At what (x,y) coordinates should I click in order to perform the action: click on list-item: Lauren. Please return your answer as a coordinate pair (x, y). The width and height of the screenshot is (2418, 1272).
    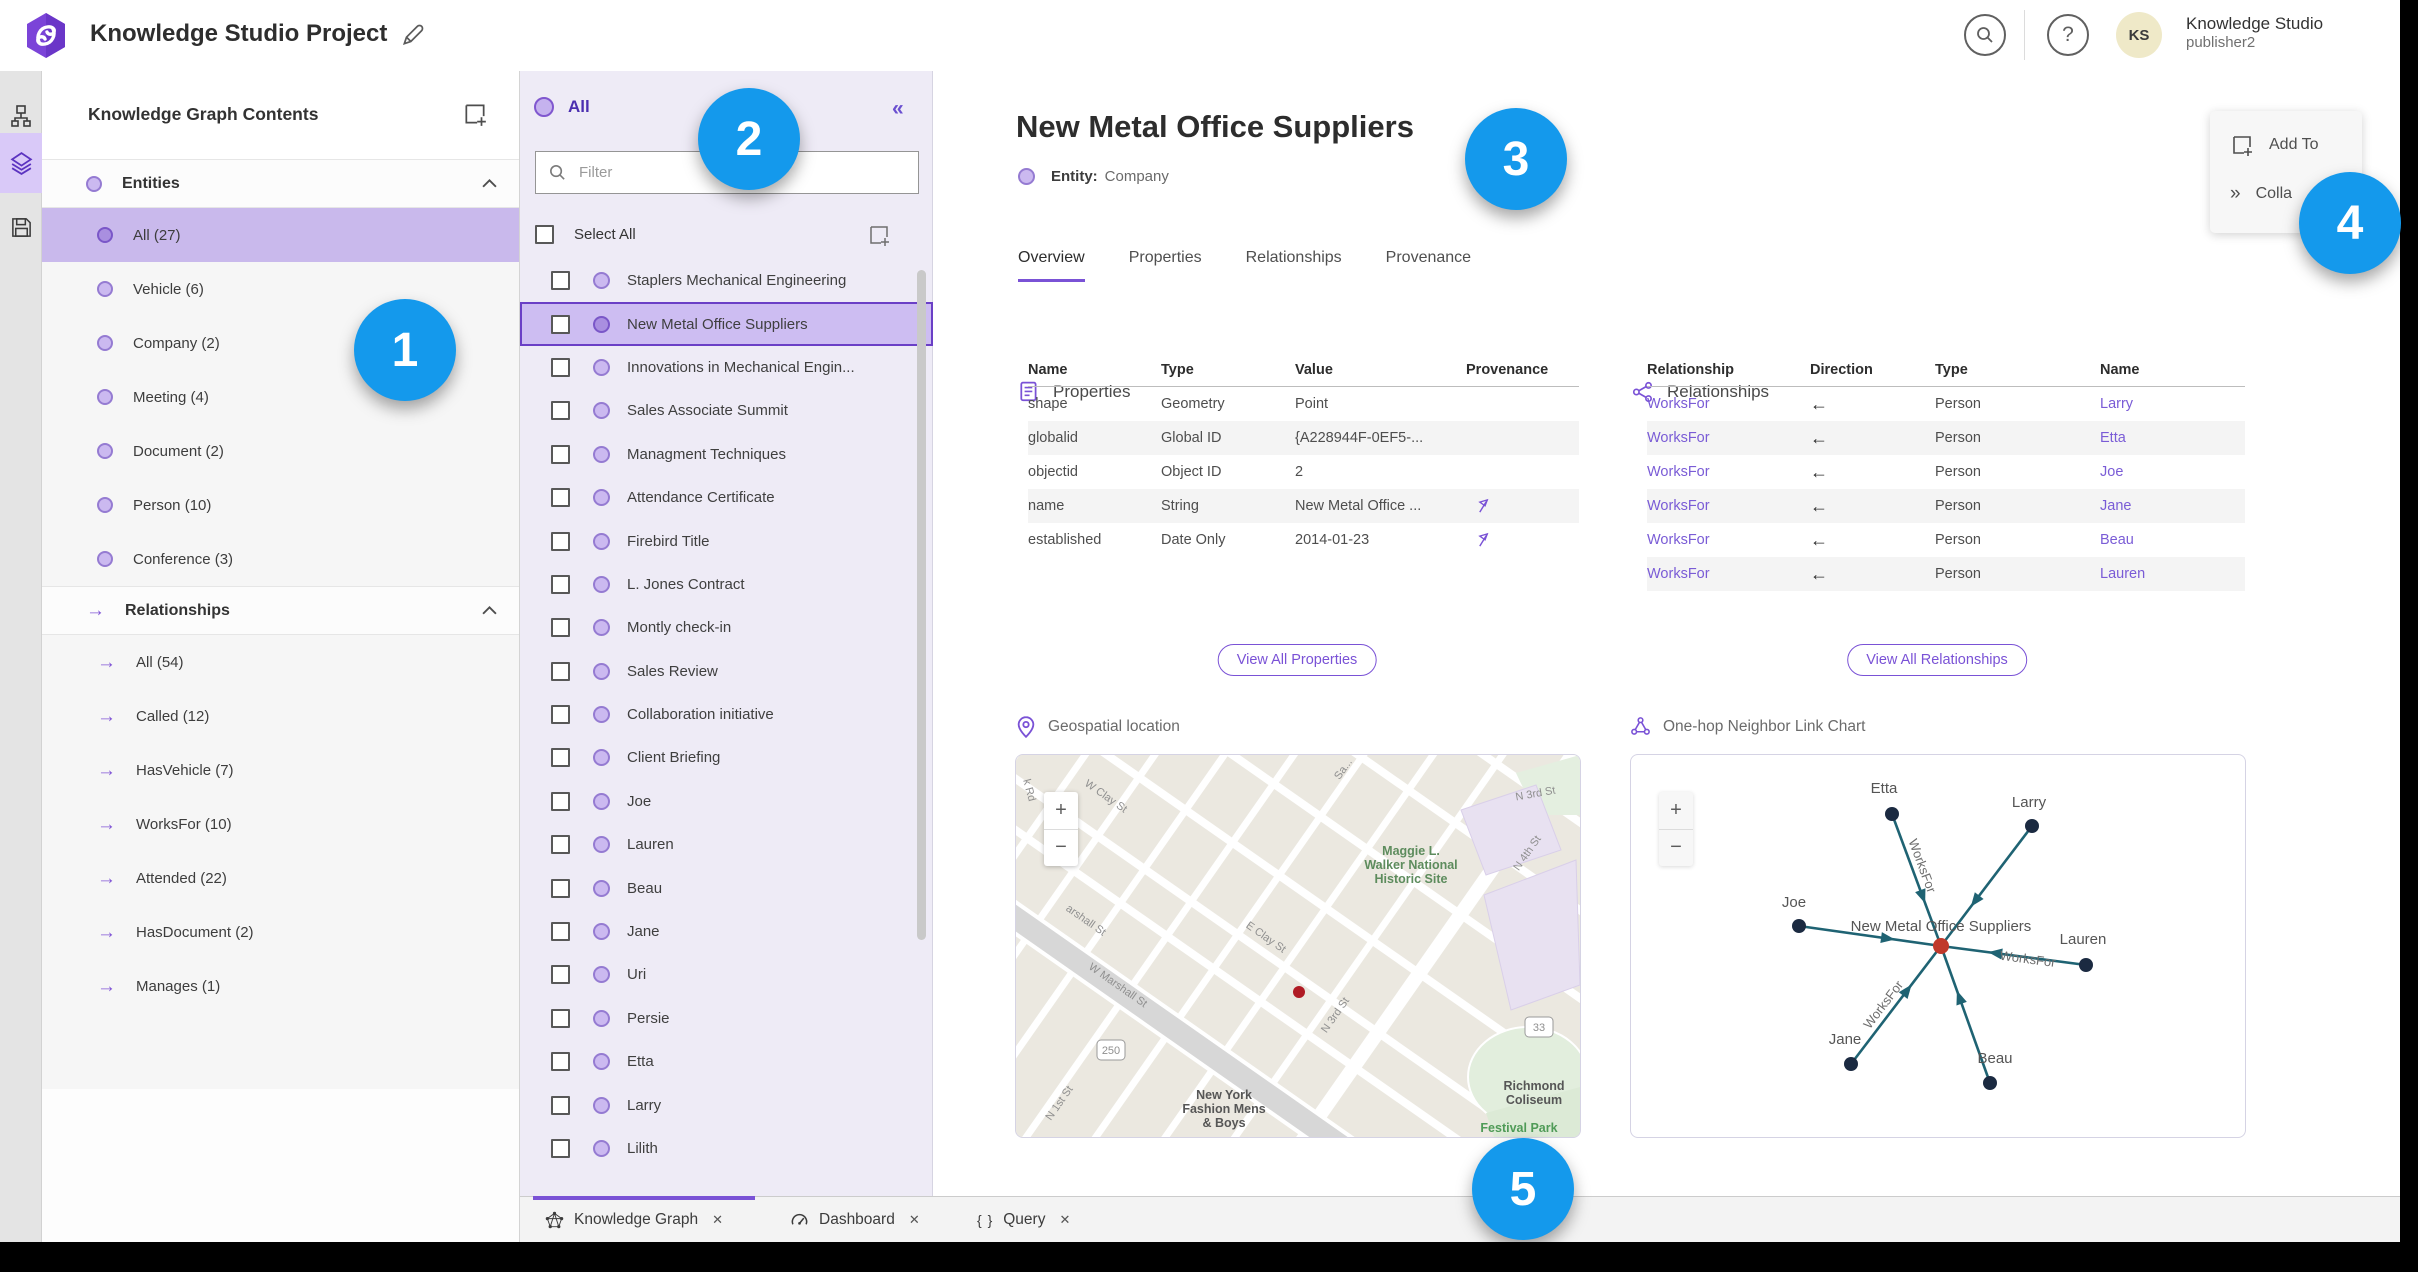
    Looking at the image, I should click on (726, 844).